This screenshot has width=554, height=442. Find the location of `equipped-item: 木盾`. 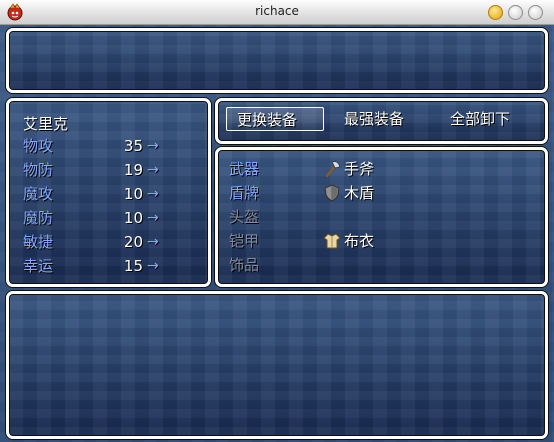

equipped-item: 木盾 is located at coordinates (359, 193).